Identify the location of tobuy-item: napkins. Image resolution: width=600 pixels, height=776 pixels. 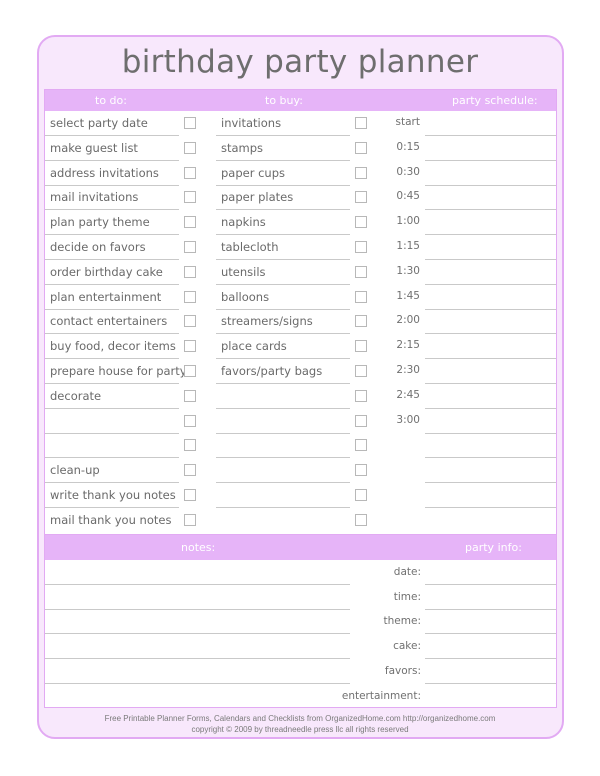
(243, 222).